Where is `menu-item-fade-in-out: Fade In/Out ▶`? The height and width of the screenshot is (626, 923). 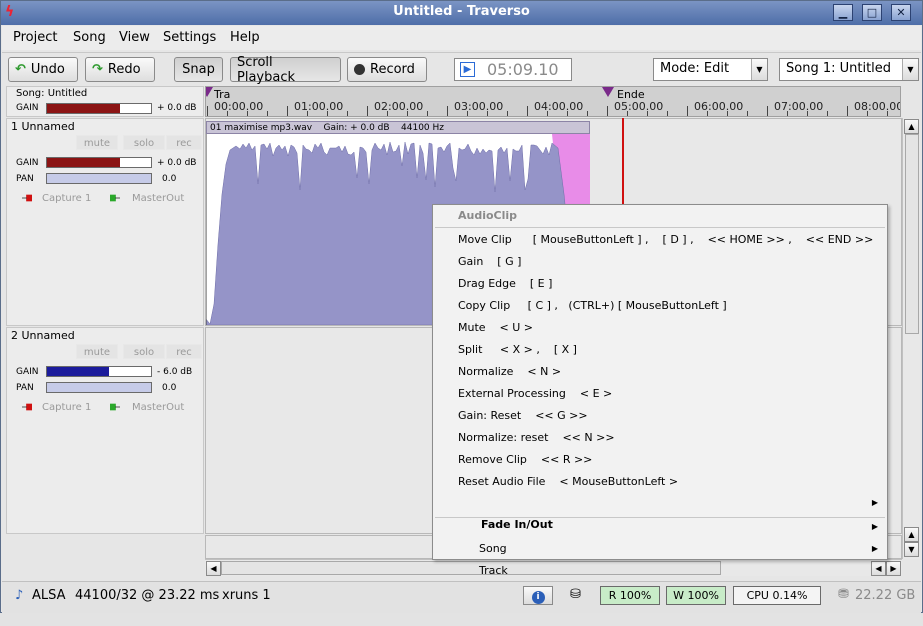 menu-item-fade-in-out: Fade In/Out ▶ is located at coordinates (660, 511).